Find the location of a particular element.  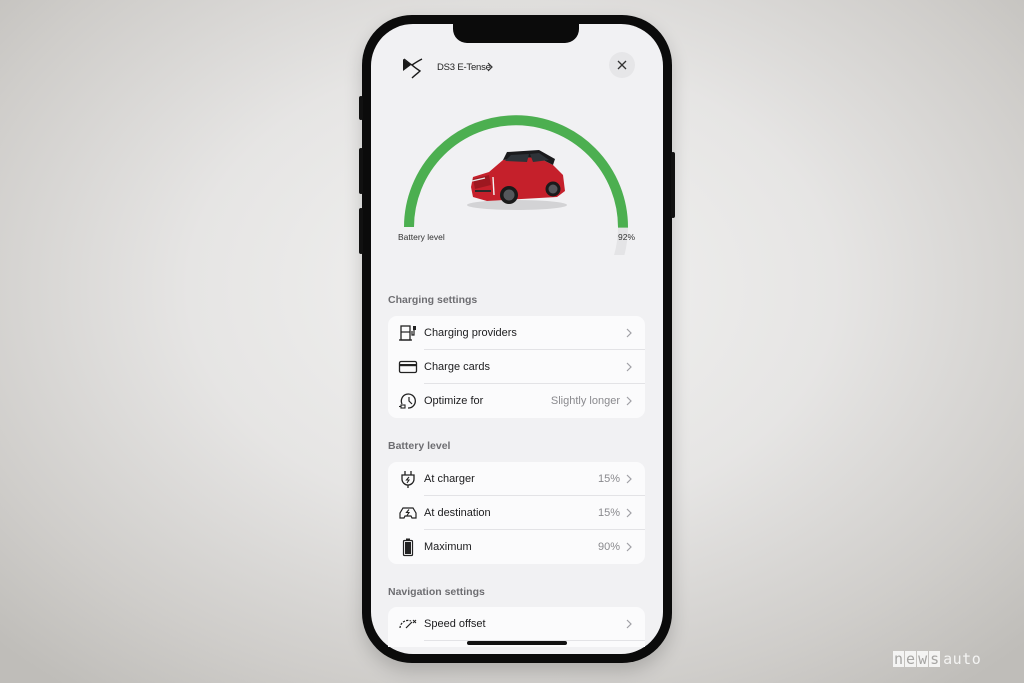

watermark-letter: w is located at coordinates (923, 659).